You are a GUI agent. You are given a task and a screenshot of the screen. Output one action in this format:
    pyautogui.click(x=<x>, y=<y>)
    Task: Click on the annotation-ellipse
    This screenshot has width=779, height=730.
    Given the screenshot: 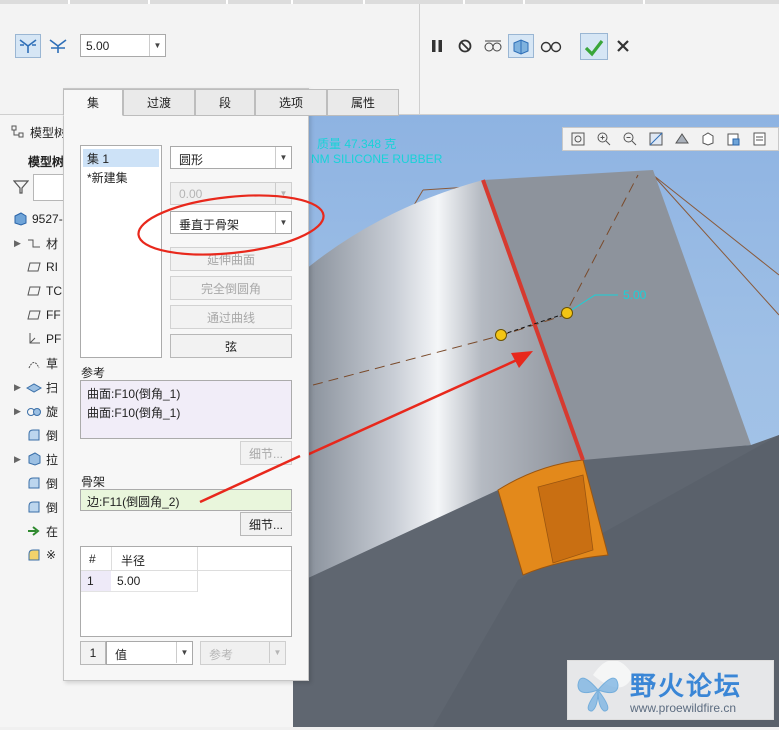 What is the action you would take?
    pyautogui.click(x=231, y=225)
    